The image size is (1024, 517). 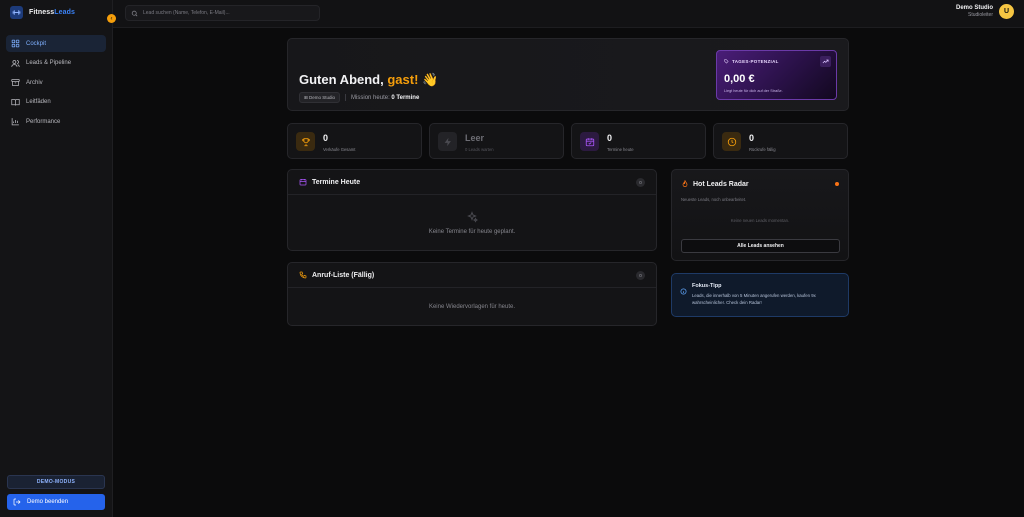 I want to click on archive-icon, so click(x=15, y=82).